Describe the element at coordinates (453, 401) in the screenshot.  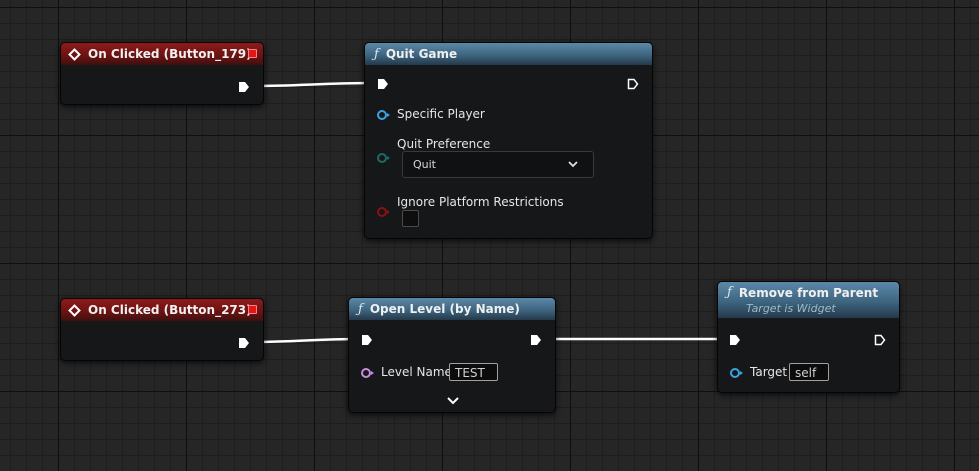
I see `expand-chevron-down-icon` at that location.